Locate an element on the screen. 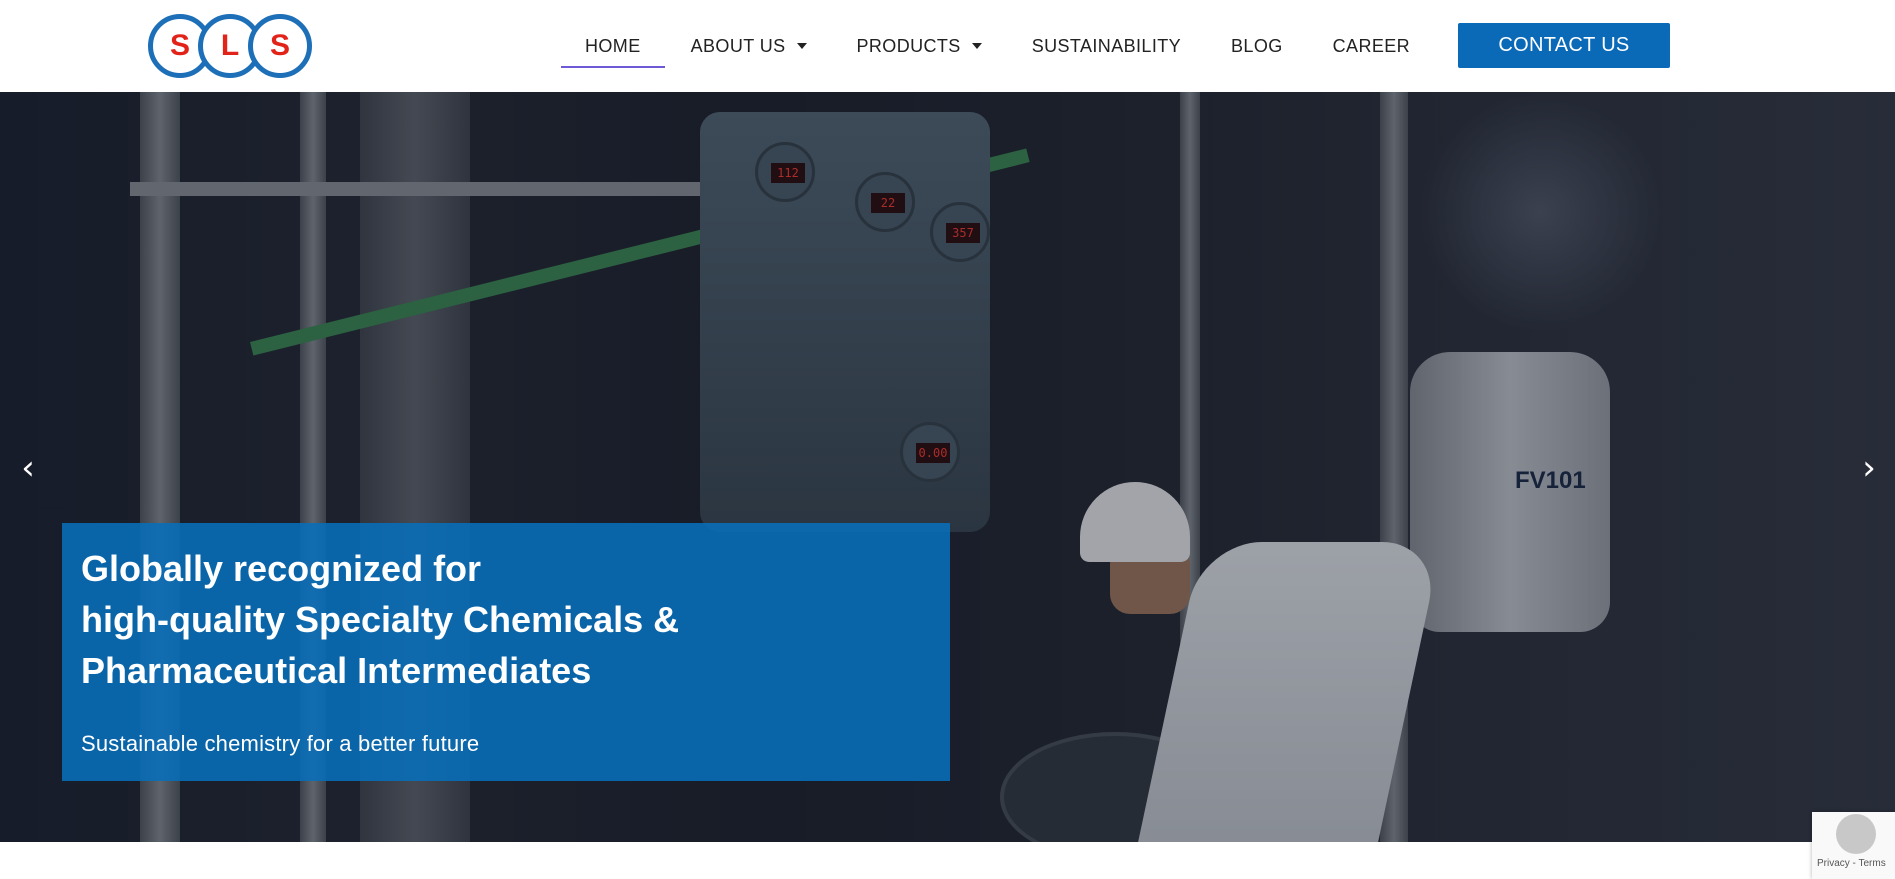 Image resolution: width=1895 pixels, height=879 pixels. nav-item-sustainability: SUSTAINABILITY is located at coordinates (1106, 46).